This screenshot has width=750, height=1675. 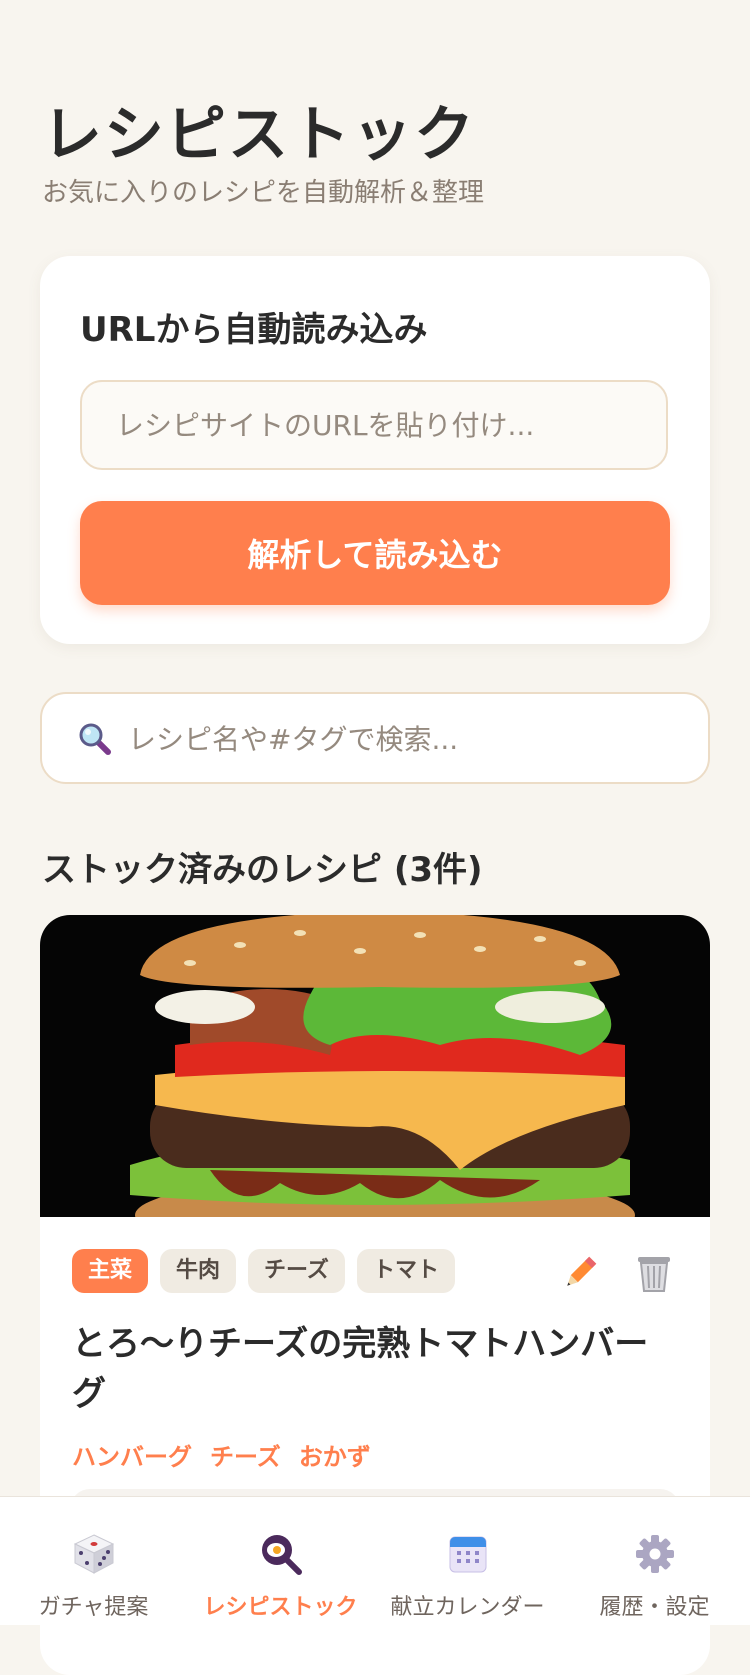 I want to click on url-input, so click(x=374, y=425).